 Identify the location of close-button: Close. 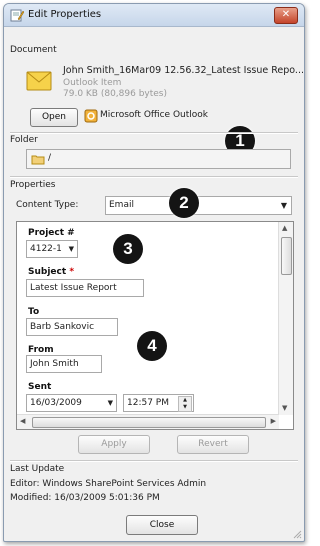
(162, 525).